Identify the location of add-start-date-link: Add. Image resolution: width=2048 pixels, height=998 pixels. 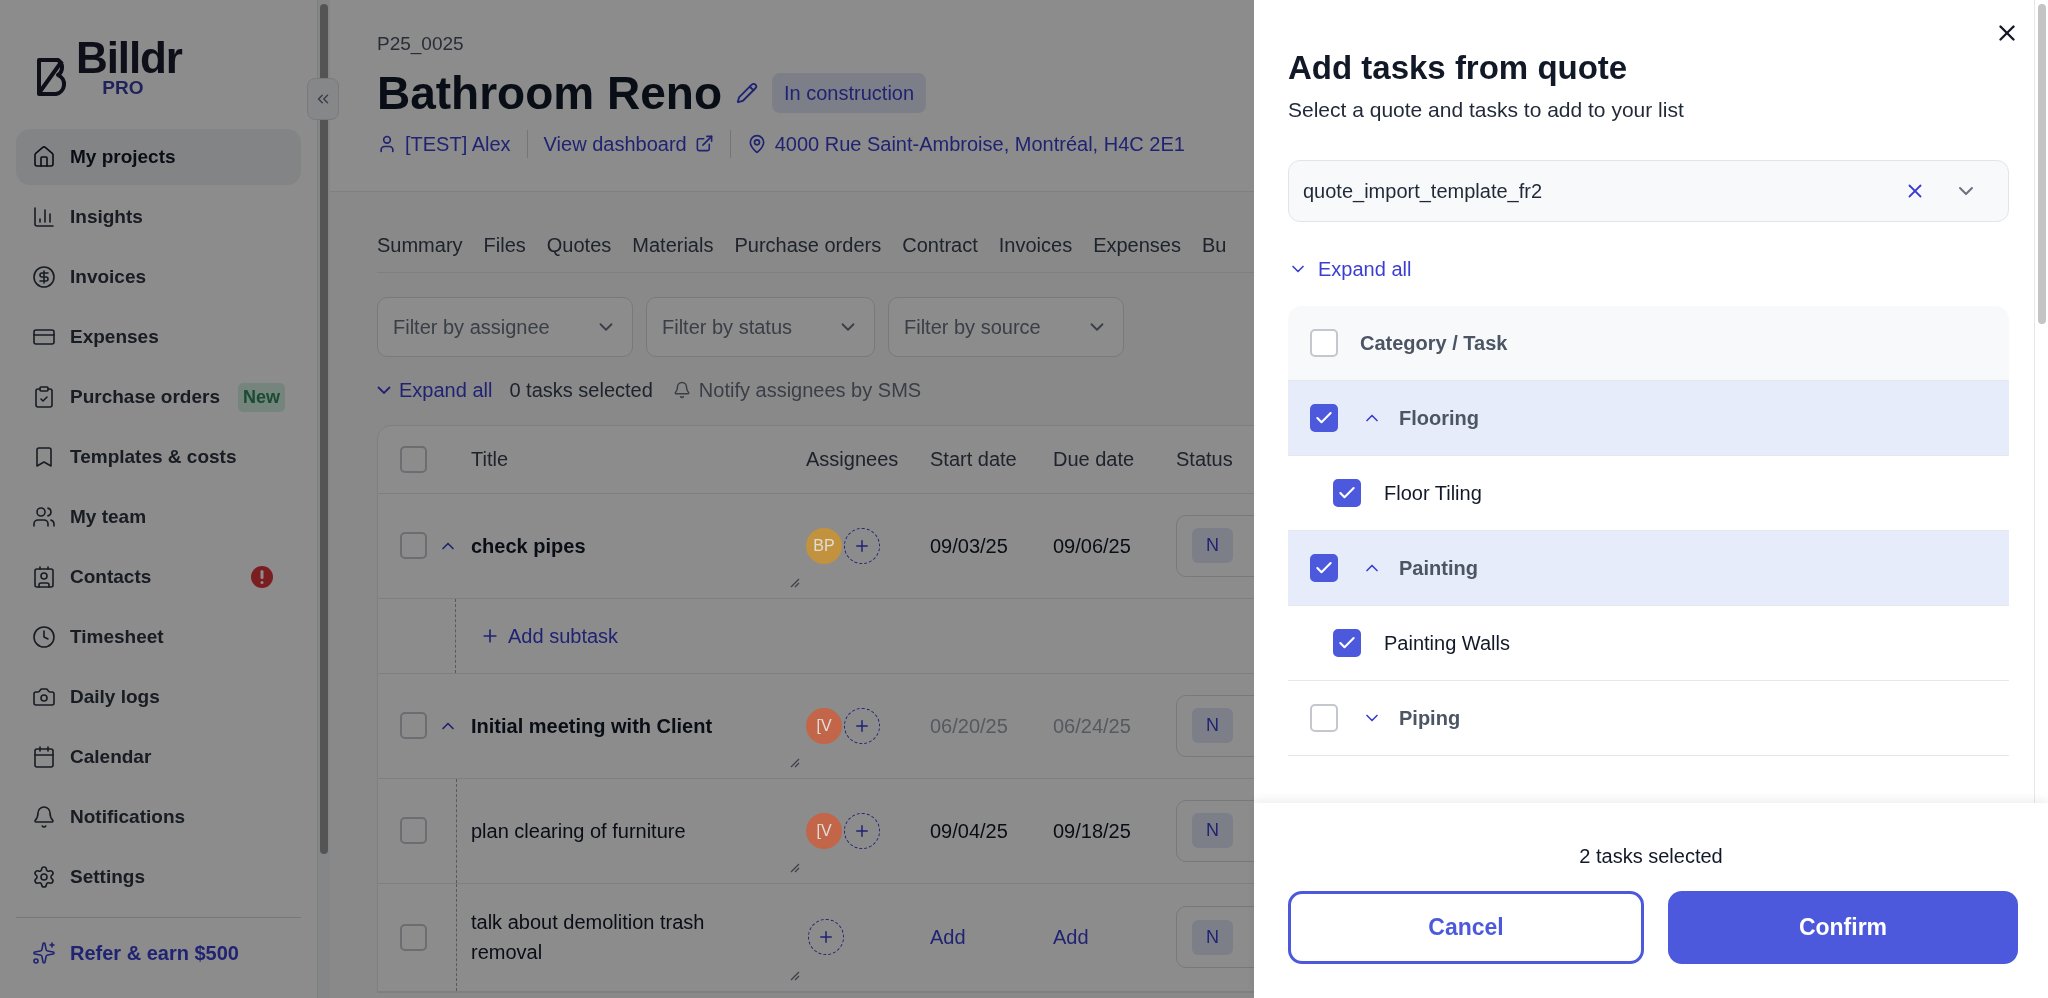
(991, 937).